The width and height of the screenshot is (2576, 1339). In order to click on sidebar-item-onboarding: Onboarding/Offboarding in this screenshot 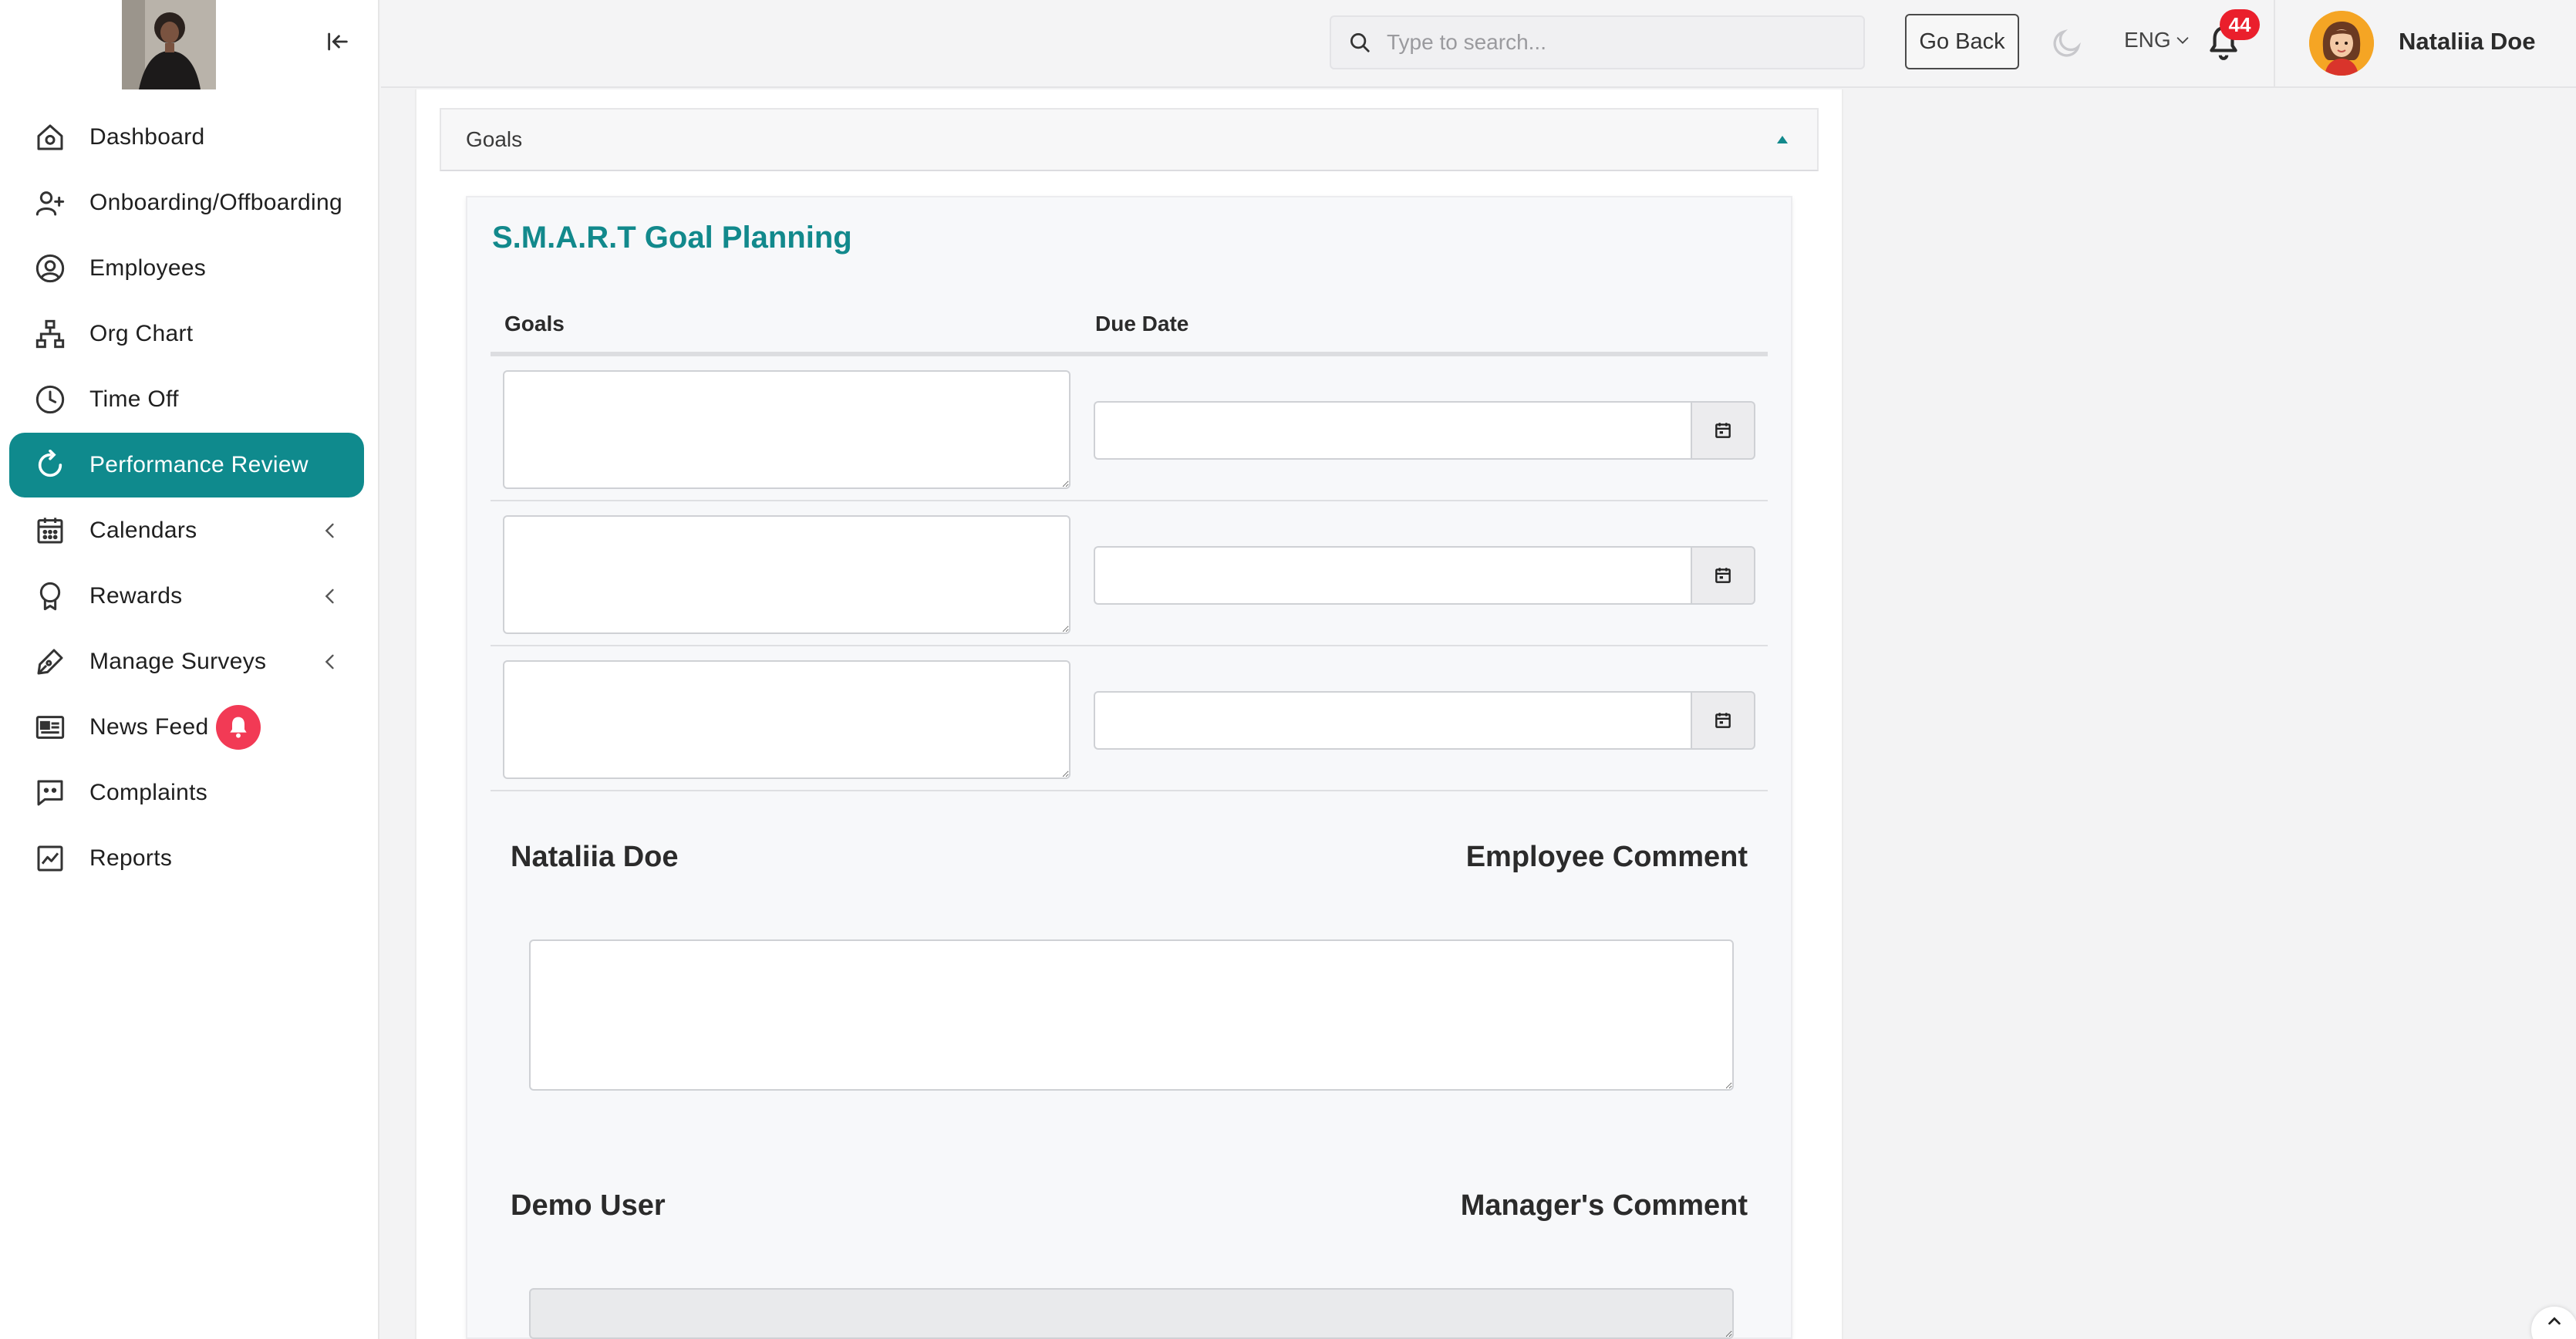, I will do `click(186, 202)`.